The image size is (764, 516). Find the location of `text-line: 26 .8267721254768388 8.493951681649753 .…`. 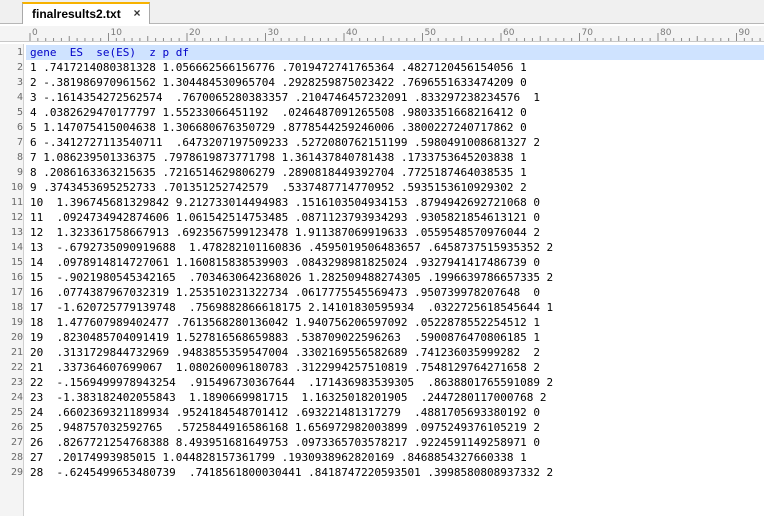

text-line: 26 .8267721254768388 8.493951681649753 .… is located at coordinates (395, 442).